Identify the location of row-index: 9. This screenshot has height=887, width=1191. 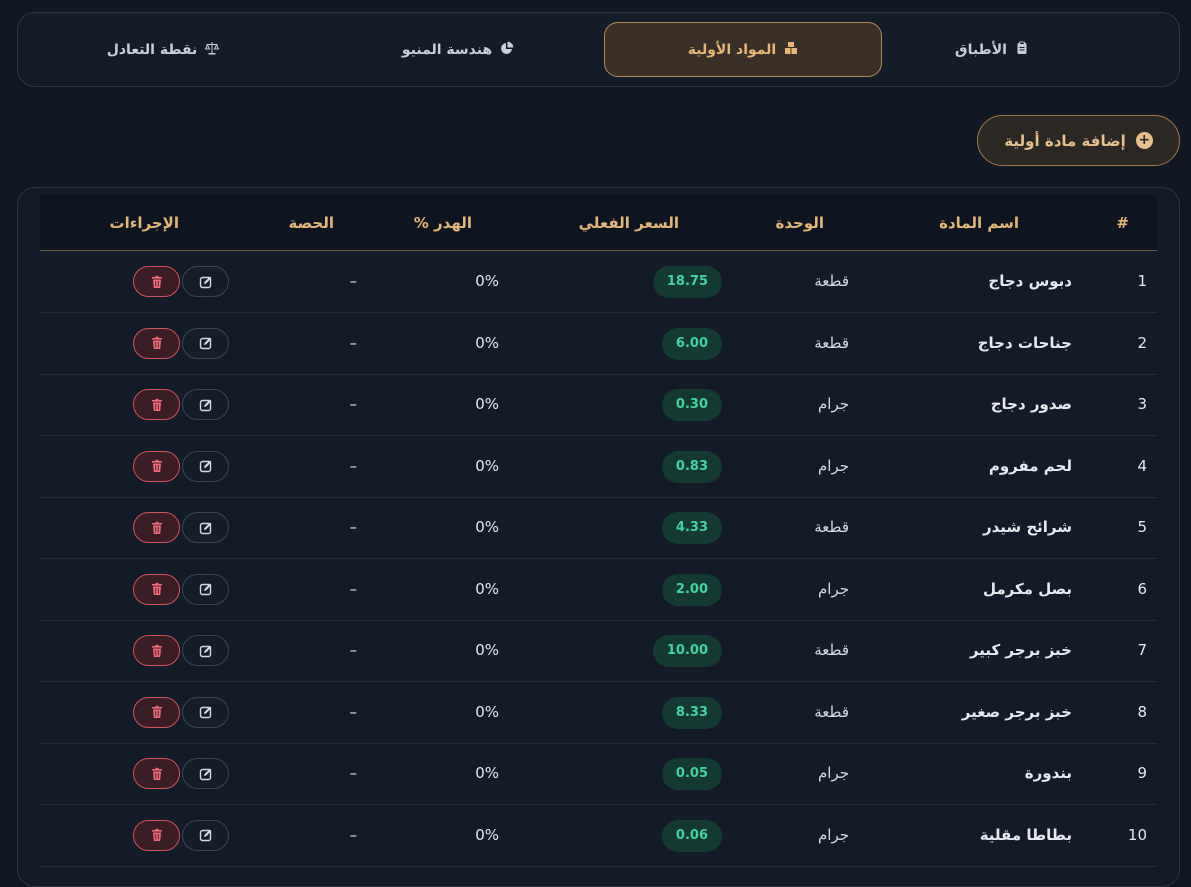
(1142, 773).